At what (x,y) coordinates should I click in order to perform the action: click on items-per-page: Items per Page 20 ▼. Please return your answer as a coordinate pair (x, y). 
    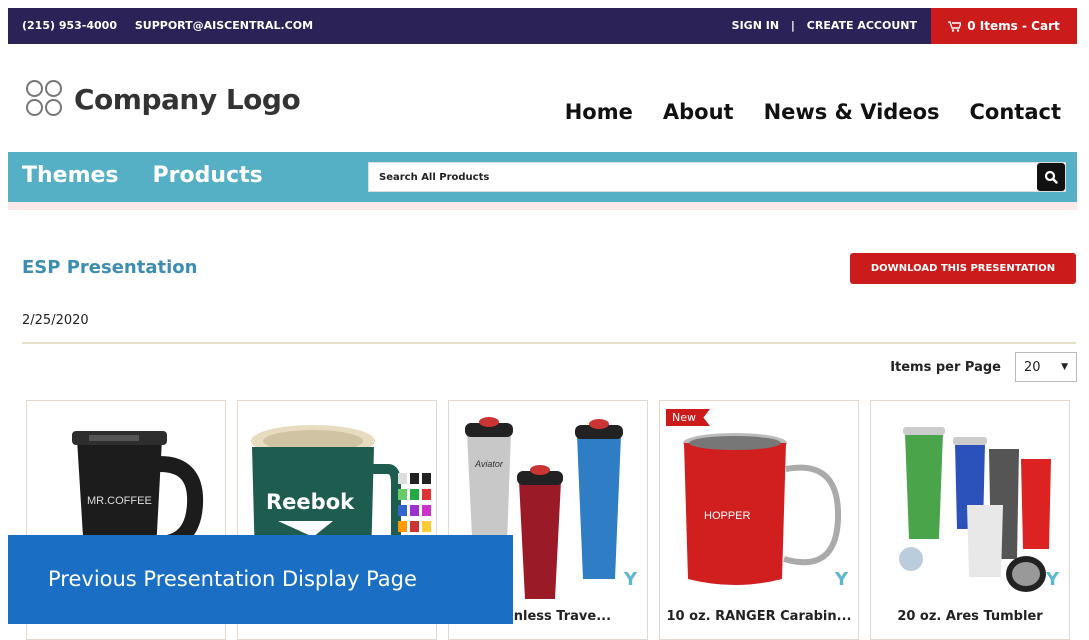
    Looking at the image, I should click on (983, 367).